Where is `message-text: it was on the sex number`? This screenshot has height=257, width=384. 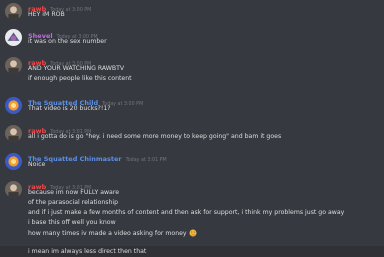 message-text: it was on the sex number is located at coordinates (67, 41).